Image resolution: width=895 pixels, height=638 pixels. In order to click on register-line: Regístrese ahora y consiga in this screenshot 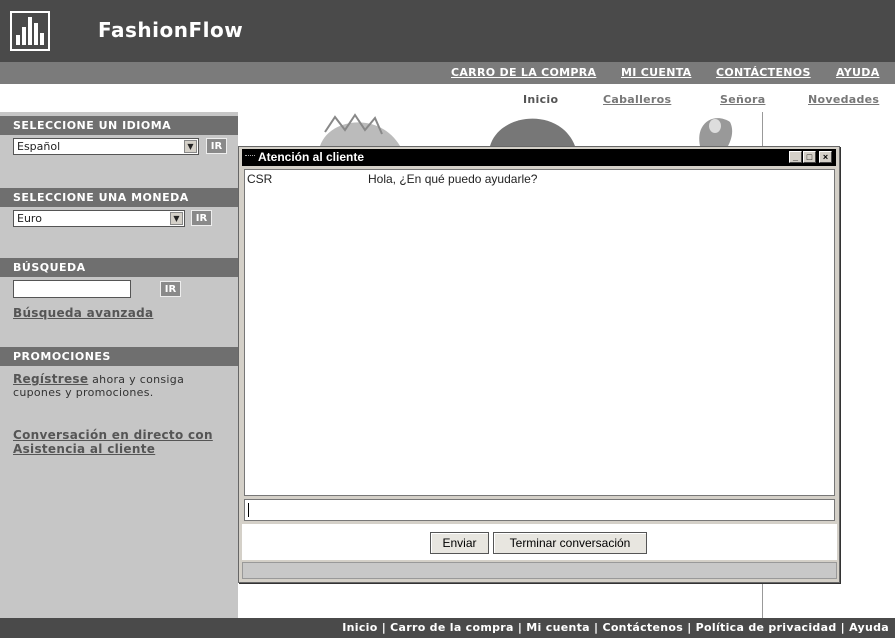, I will do `click(98, 379)`.